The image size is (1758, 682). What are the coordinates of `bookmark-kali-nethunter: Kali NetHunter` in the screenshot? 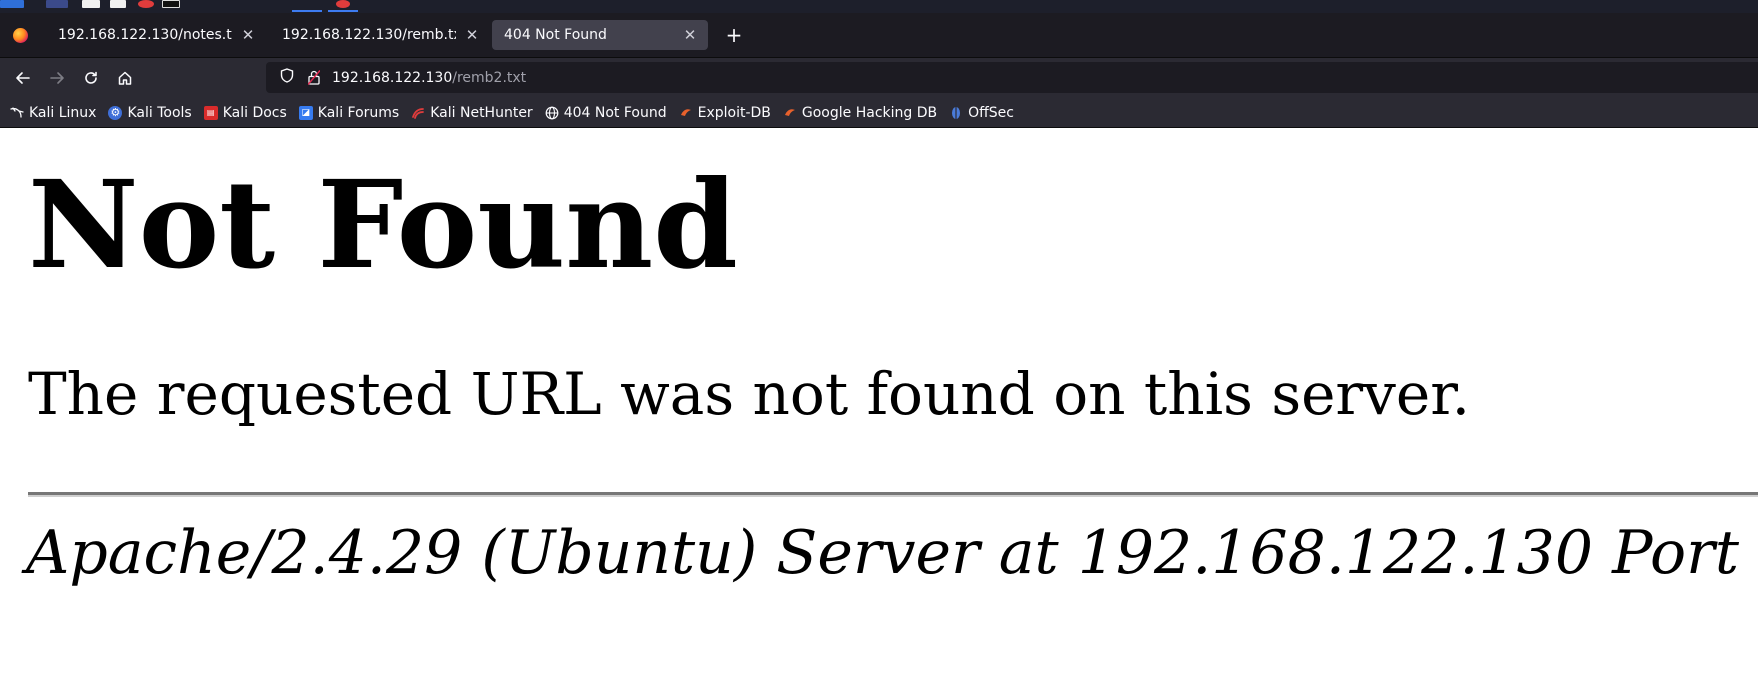 It's located at (472, 112).